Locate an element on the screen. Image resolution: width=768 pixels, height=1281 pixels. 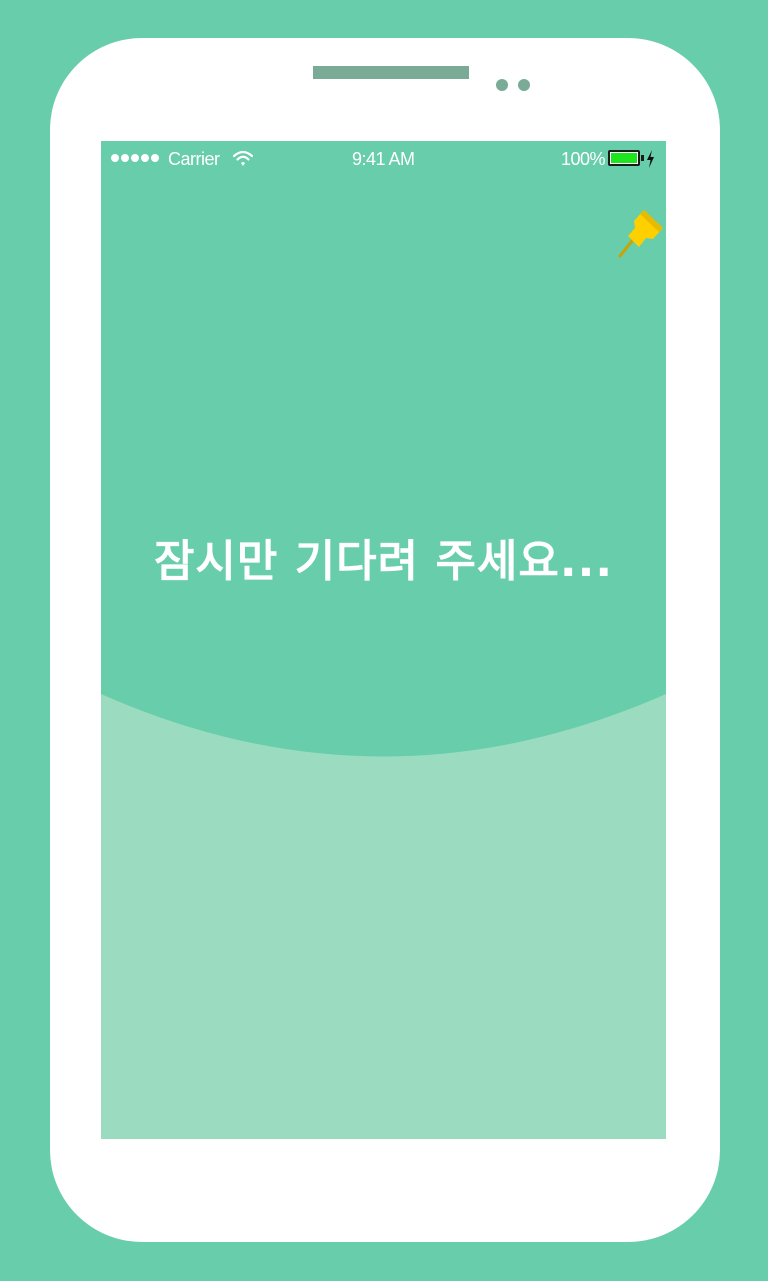
charging-bolt-icon is located at coordinates (650, 159).